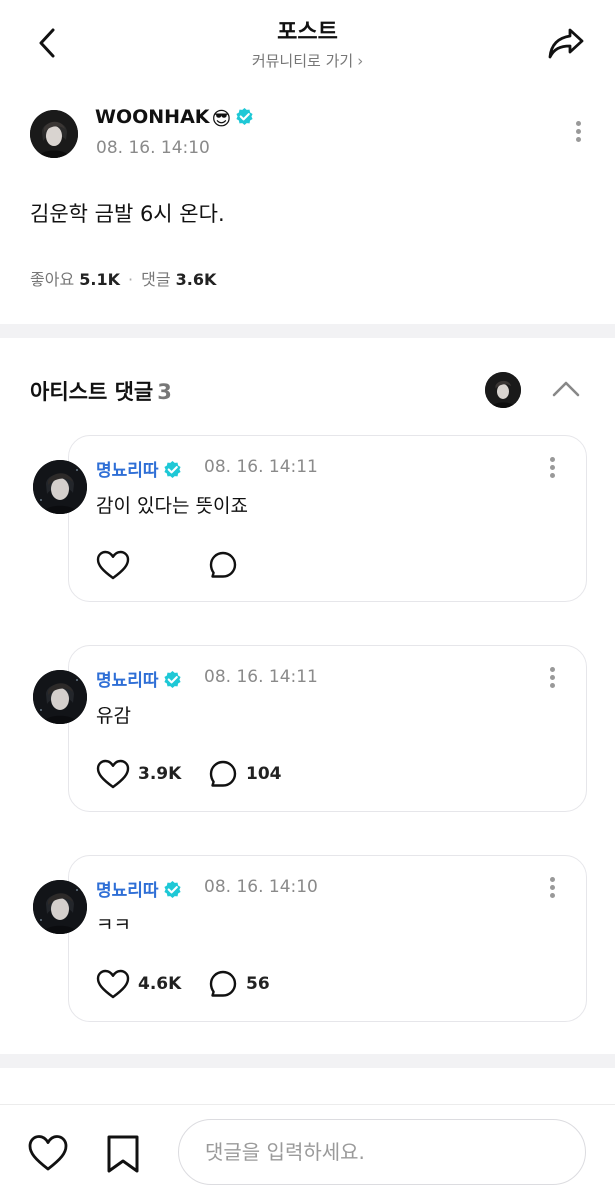 The width and height of the screenshot is (615, 1200). I want to click on author-name: WOONHAK 😎, so click(174, 118).